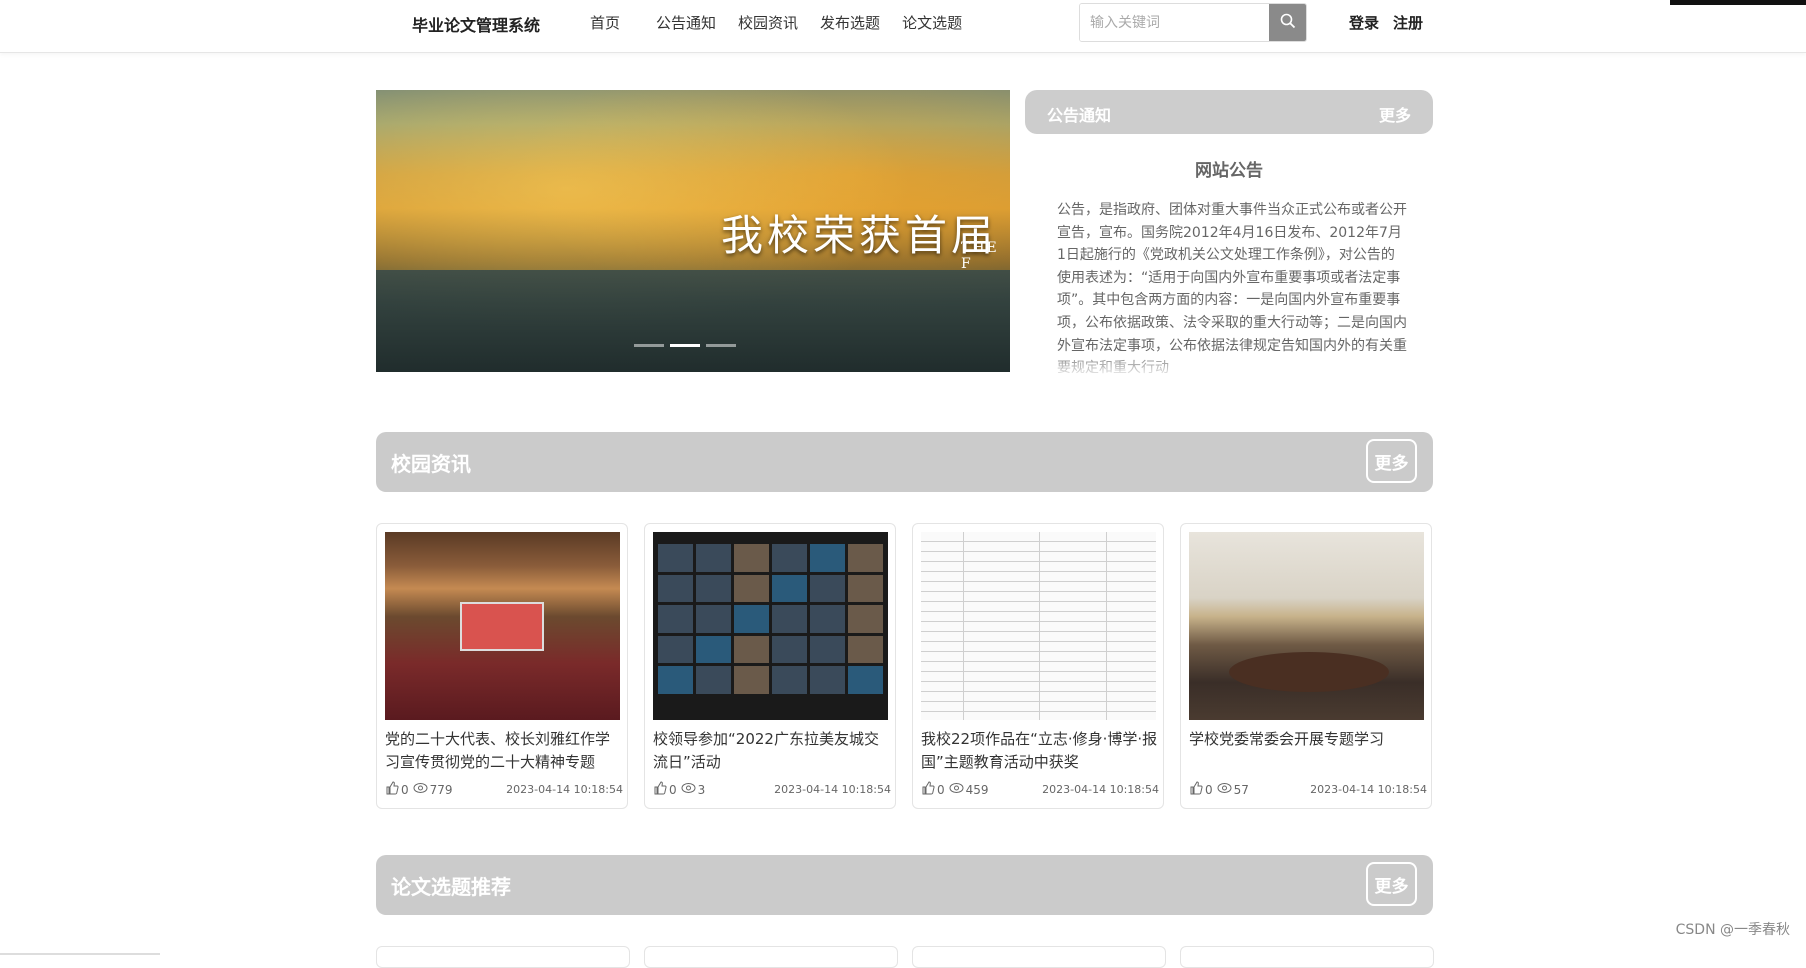 This screenshot has height=968, width=1806. Describe the element at coordinates (768, 22) in the screenshot. I see `nav-campus-news: 校园资讯` at that location.